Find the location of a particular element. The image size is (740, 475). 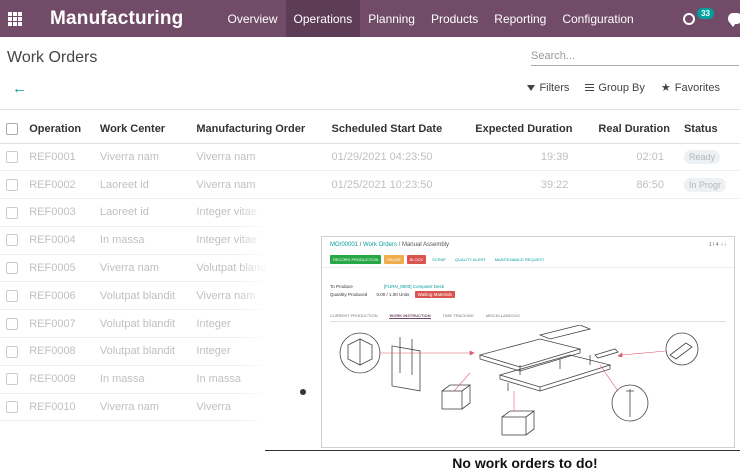

chat-icon is located at coordinates (734, 20).